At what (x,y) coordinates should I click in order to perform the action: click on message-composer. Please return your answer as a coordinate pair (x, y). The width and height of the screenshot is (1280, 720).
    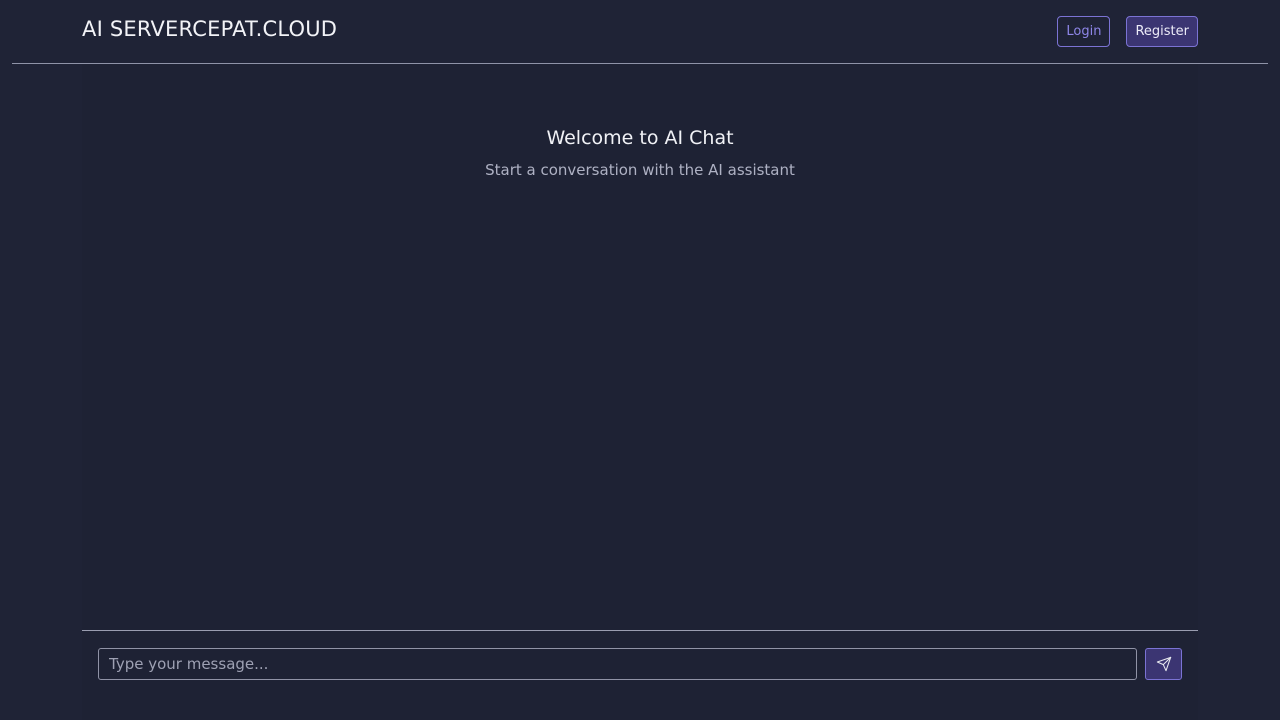
    Looking at the image, I should click on (640, 675).